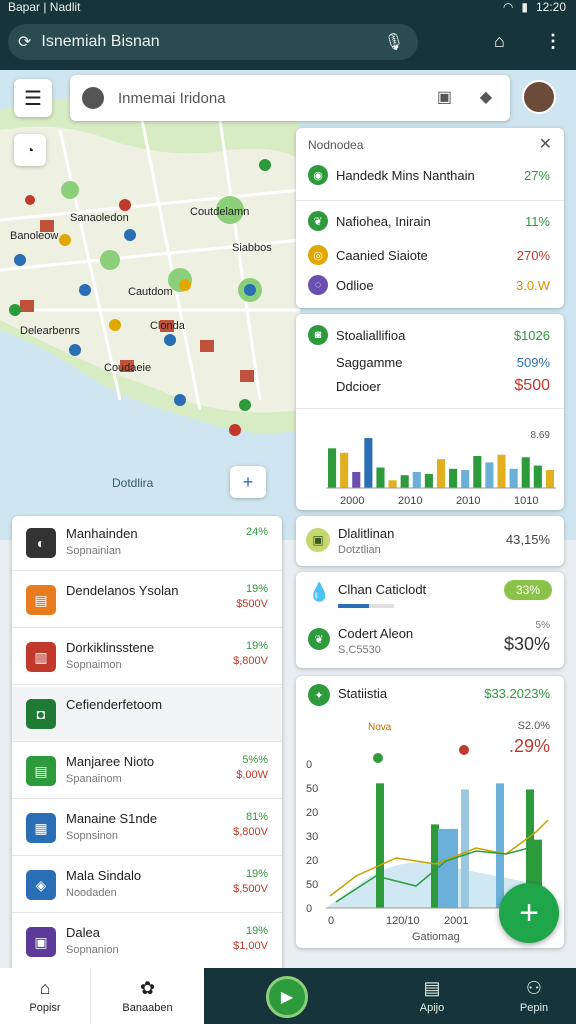  I want to click on summary-sub: Dotztlian, so click(359, 550).